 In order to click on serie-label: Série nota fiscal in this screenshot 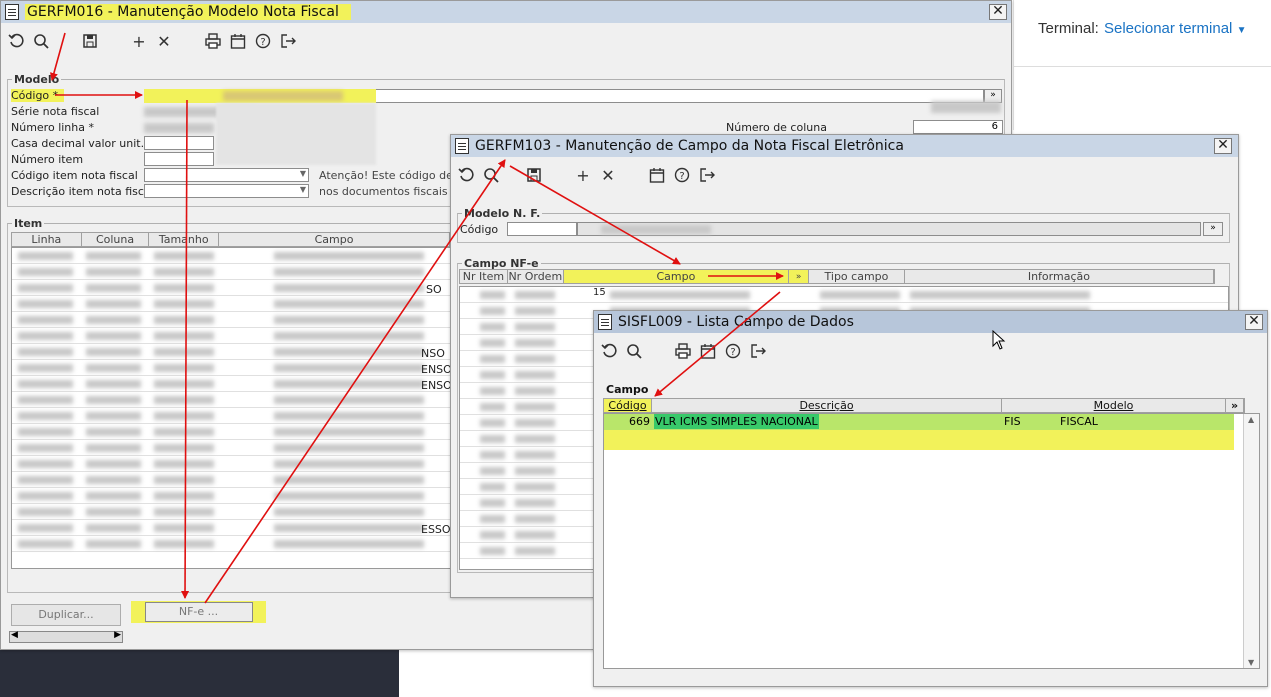, I will do `click(55, 111)`.